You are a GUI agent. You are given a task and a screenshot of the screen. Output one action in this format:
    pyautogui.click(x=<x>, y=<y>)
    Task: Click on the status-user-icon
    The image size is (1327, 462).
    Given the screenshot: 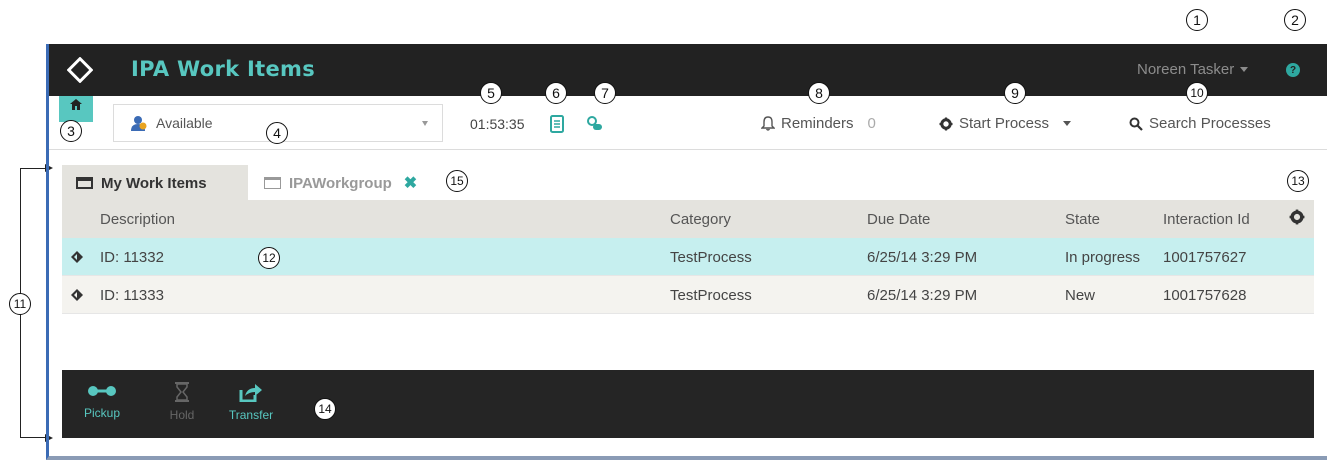 What is the action you would take?
    pyautogui.click(x=139, y=123)
    